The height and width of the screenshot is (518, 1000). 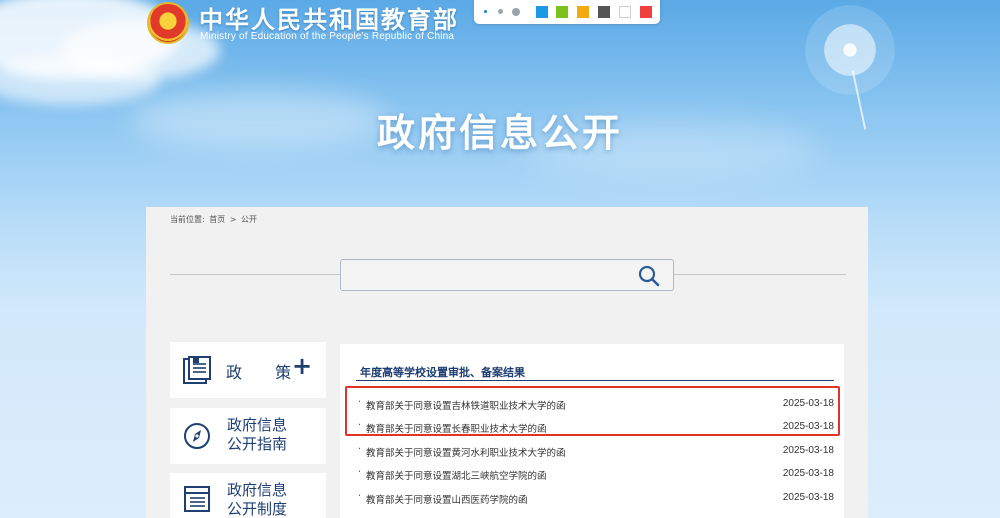 What do you see at coordinates (187, 219) in the screenshot?
I see `breadcrumb-label: 当前位置:` at bounding box center [187, 219].